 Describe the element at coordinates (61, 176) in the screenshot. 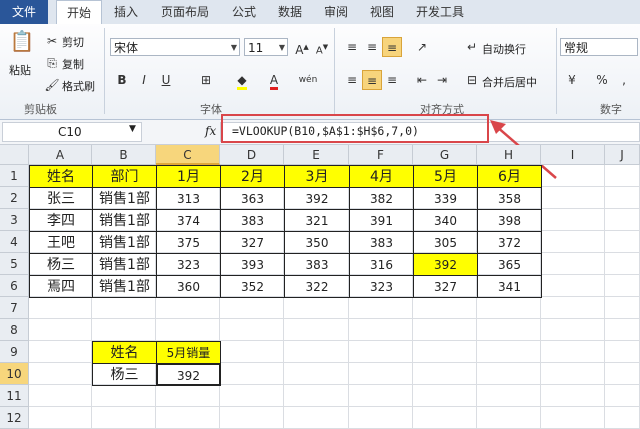

I see `table-header-cell: 姓名` at that location.